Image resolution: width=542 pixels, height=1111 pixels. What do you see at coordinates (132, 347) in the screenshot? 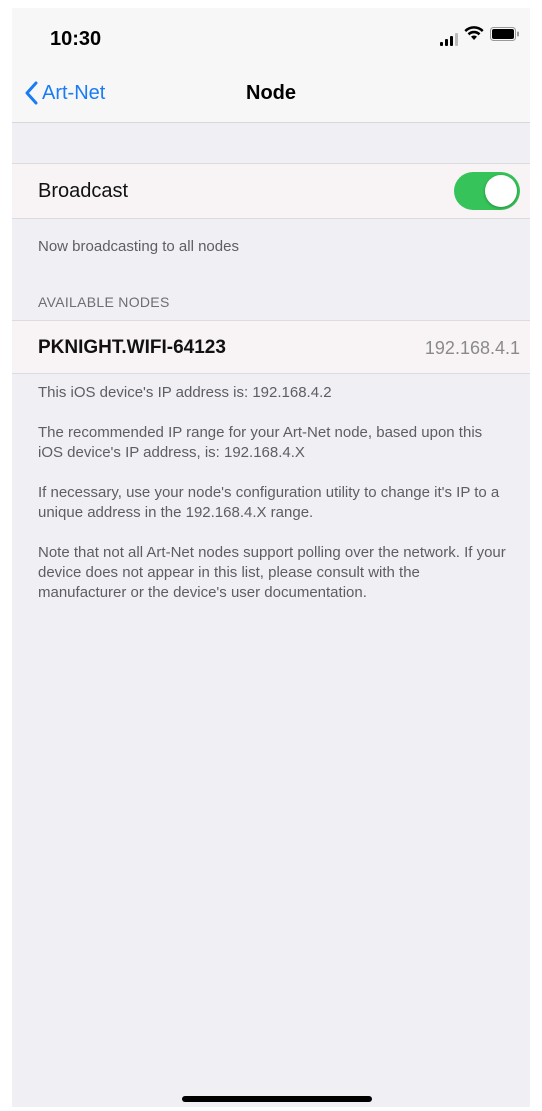
I see `node-name: PKNIGHT.WIFI-64123` at bounding box center [132, 347].